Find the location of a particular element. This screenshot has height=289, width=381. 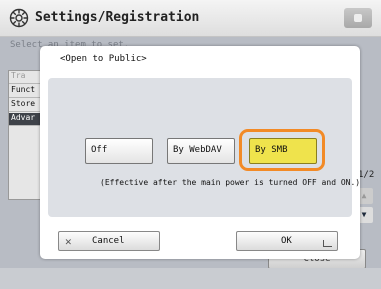

home-button is located at coordinates (358, 18).